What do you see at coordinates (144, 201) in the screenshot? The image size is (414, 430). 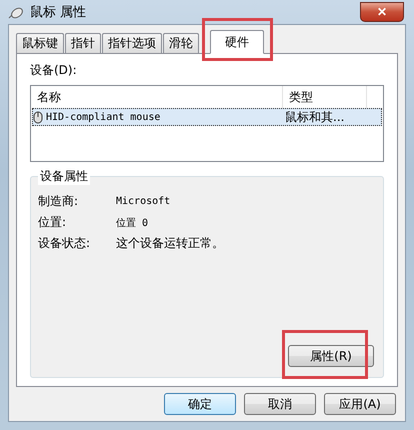 I see `field-value: Microsoft` at bounding box center [144, 201].